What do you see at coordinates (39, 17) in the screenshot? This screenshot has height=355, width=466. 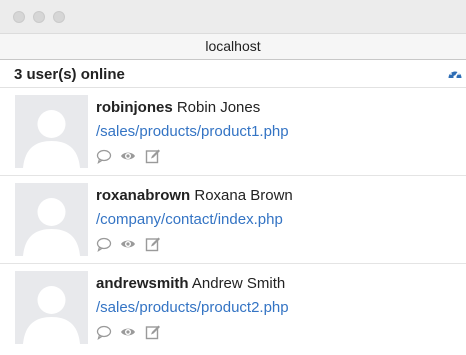 I see `window-minimize-button` at bounding box center [39, 17].